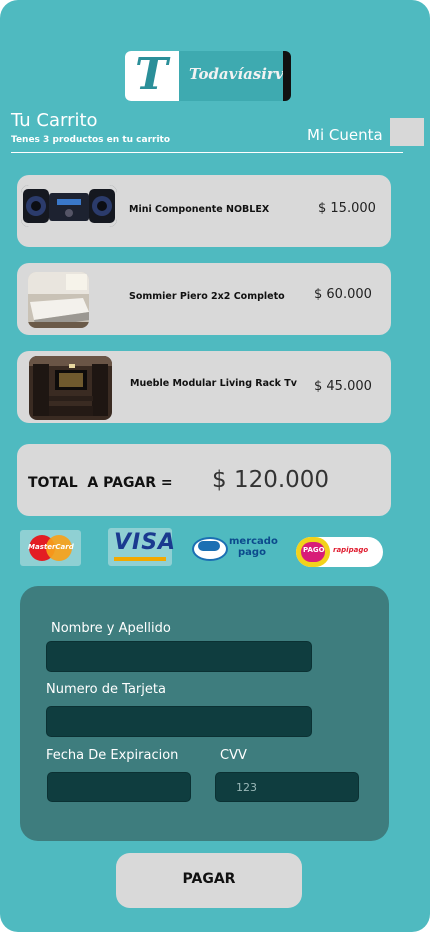 Image resolution: width=430 pixels, height=932 pixels. Describe the element at coordinates (407, 132) in the screenshot. I see `account-avatar` at that location.